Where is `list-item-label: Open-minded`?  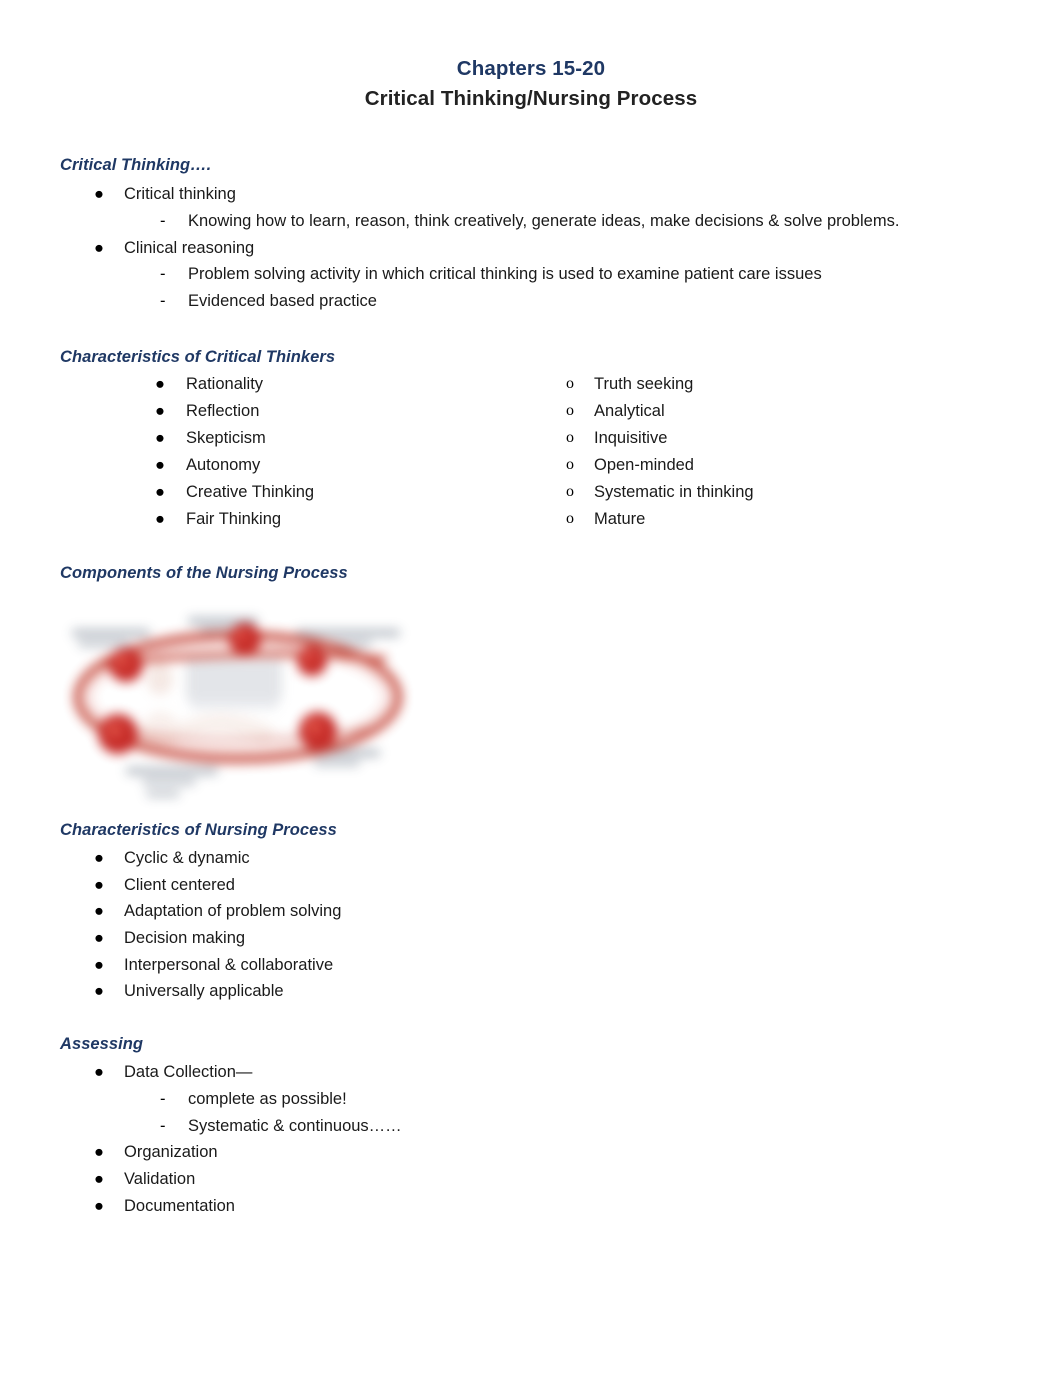
list-item-label: Open-minded is located at coordinates (644, 465).